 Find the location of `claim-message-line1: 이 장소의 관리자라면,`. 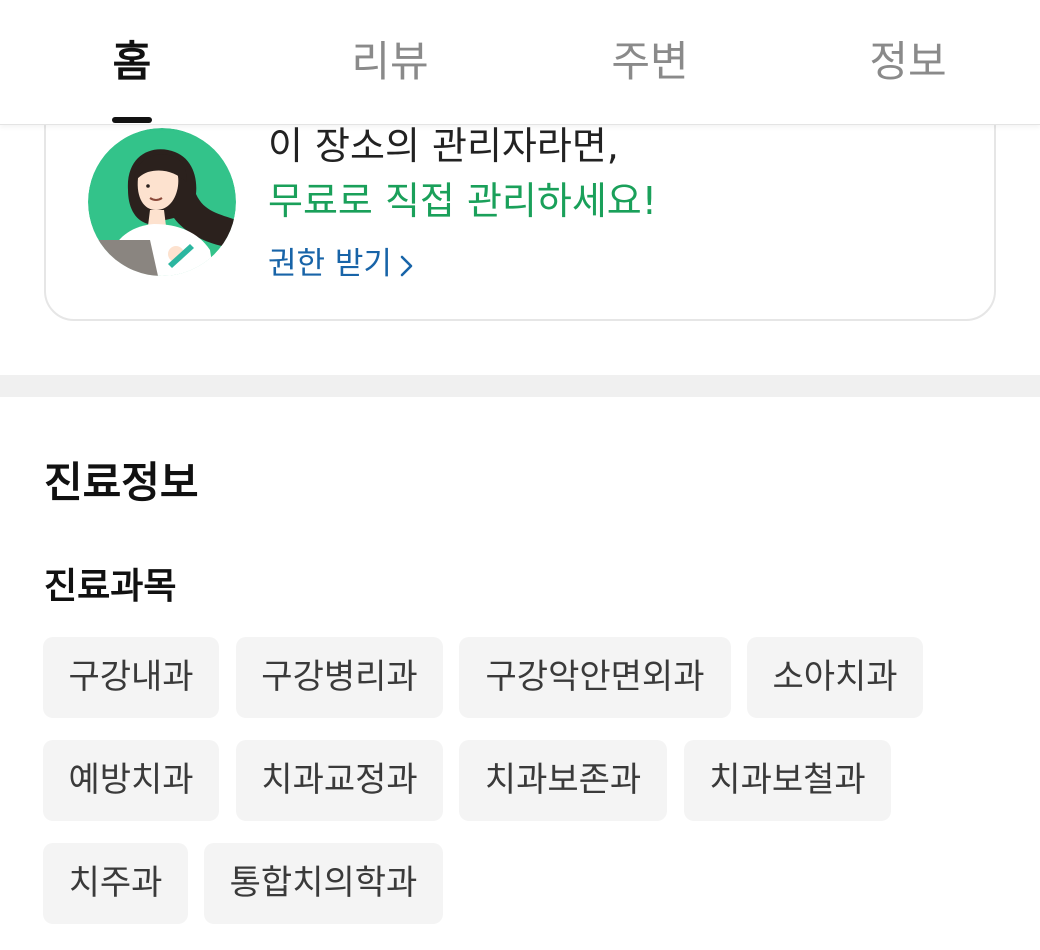

claim-message-line1: 이 장소의 관리자라면, is located at coordinates (443, 146).